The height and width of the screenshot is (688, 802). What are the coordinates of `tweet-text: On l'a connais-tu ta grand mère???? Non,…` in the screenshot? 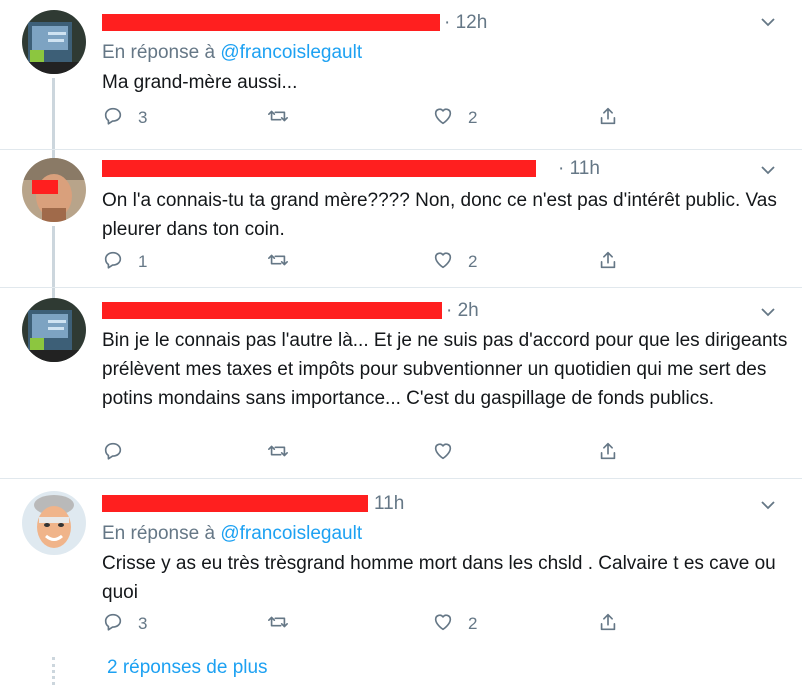 It's located at (439, 215).